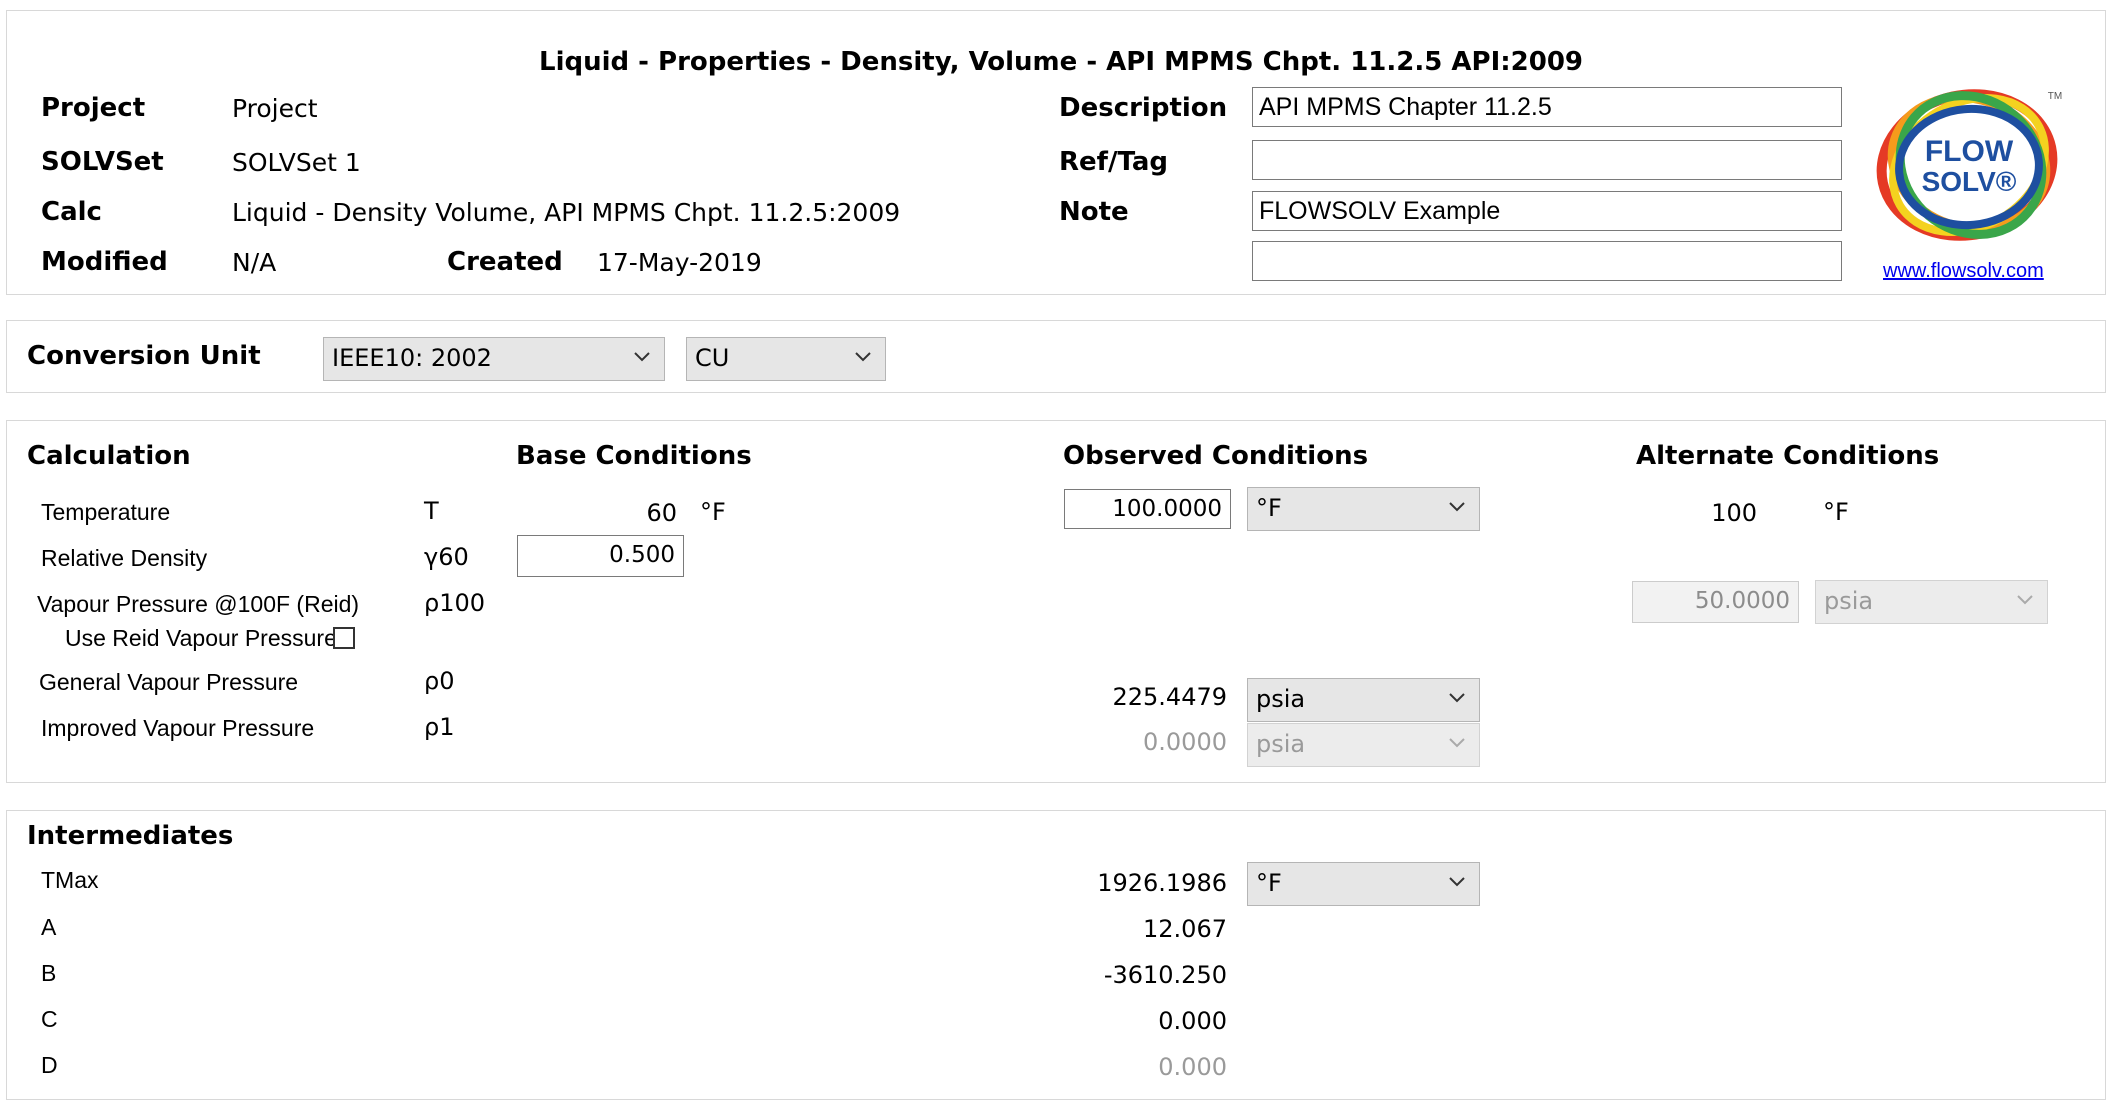  I want to click on logo-tm: TM, so click(2055, 96).